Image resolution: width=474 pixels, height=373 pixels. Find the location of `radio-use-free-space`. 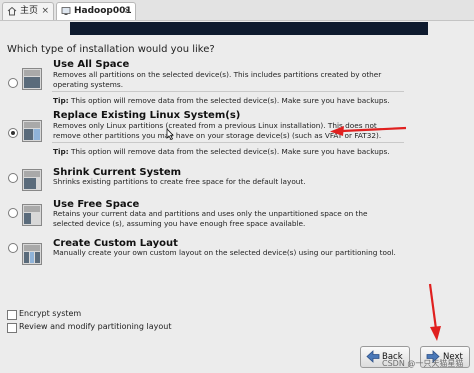

radio-use-free-space is located at coordinates (13, 213).